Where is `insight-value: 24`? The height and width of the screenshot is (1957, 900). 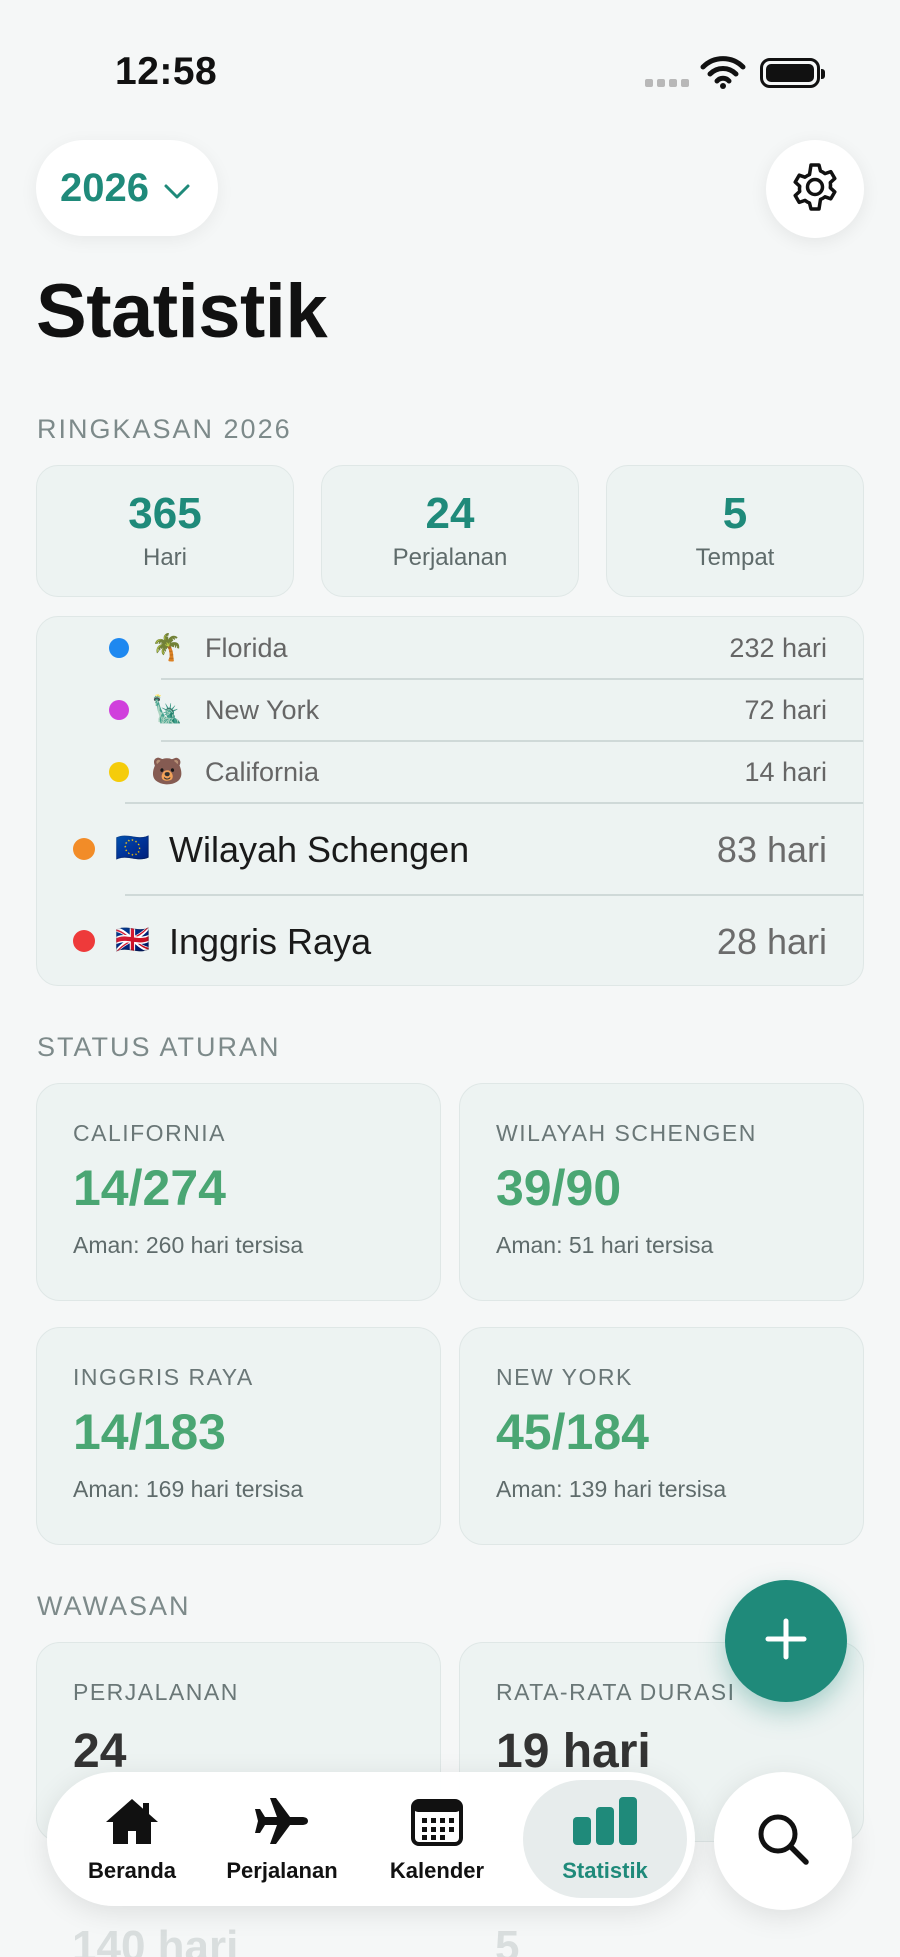
insight-value: 24 is located at coordinates (100, 1751).